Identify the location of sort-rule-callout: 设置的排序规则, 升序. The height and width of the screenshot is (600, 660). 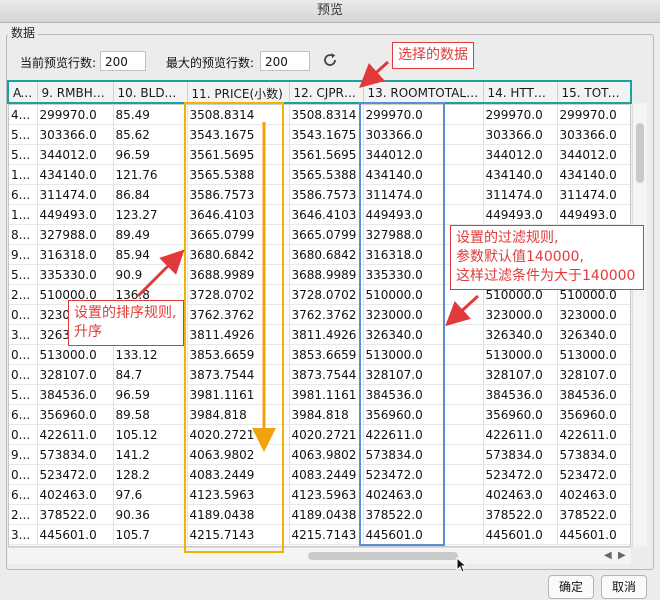
(126, 323).